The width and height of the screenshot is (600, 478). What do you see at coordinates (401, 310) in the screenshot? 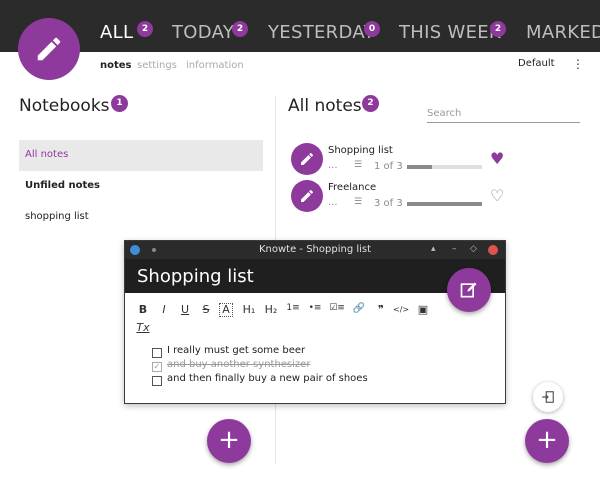
I see `code-button: </>` at bounding box center [401, 310].